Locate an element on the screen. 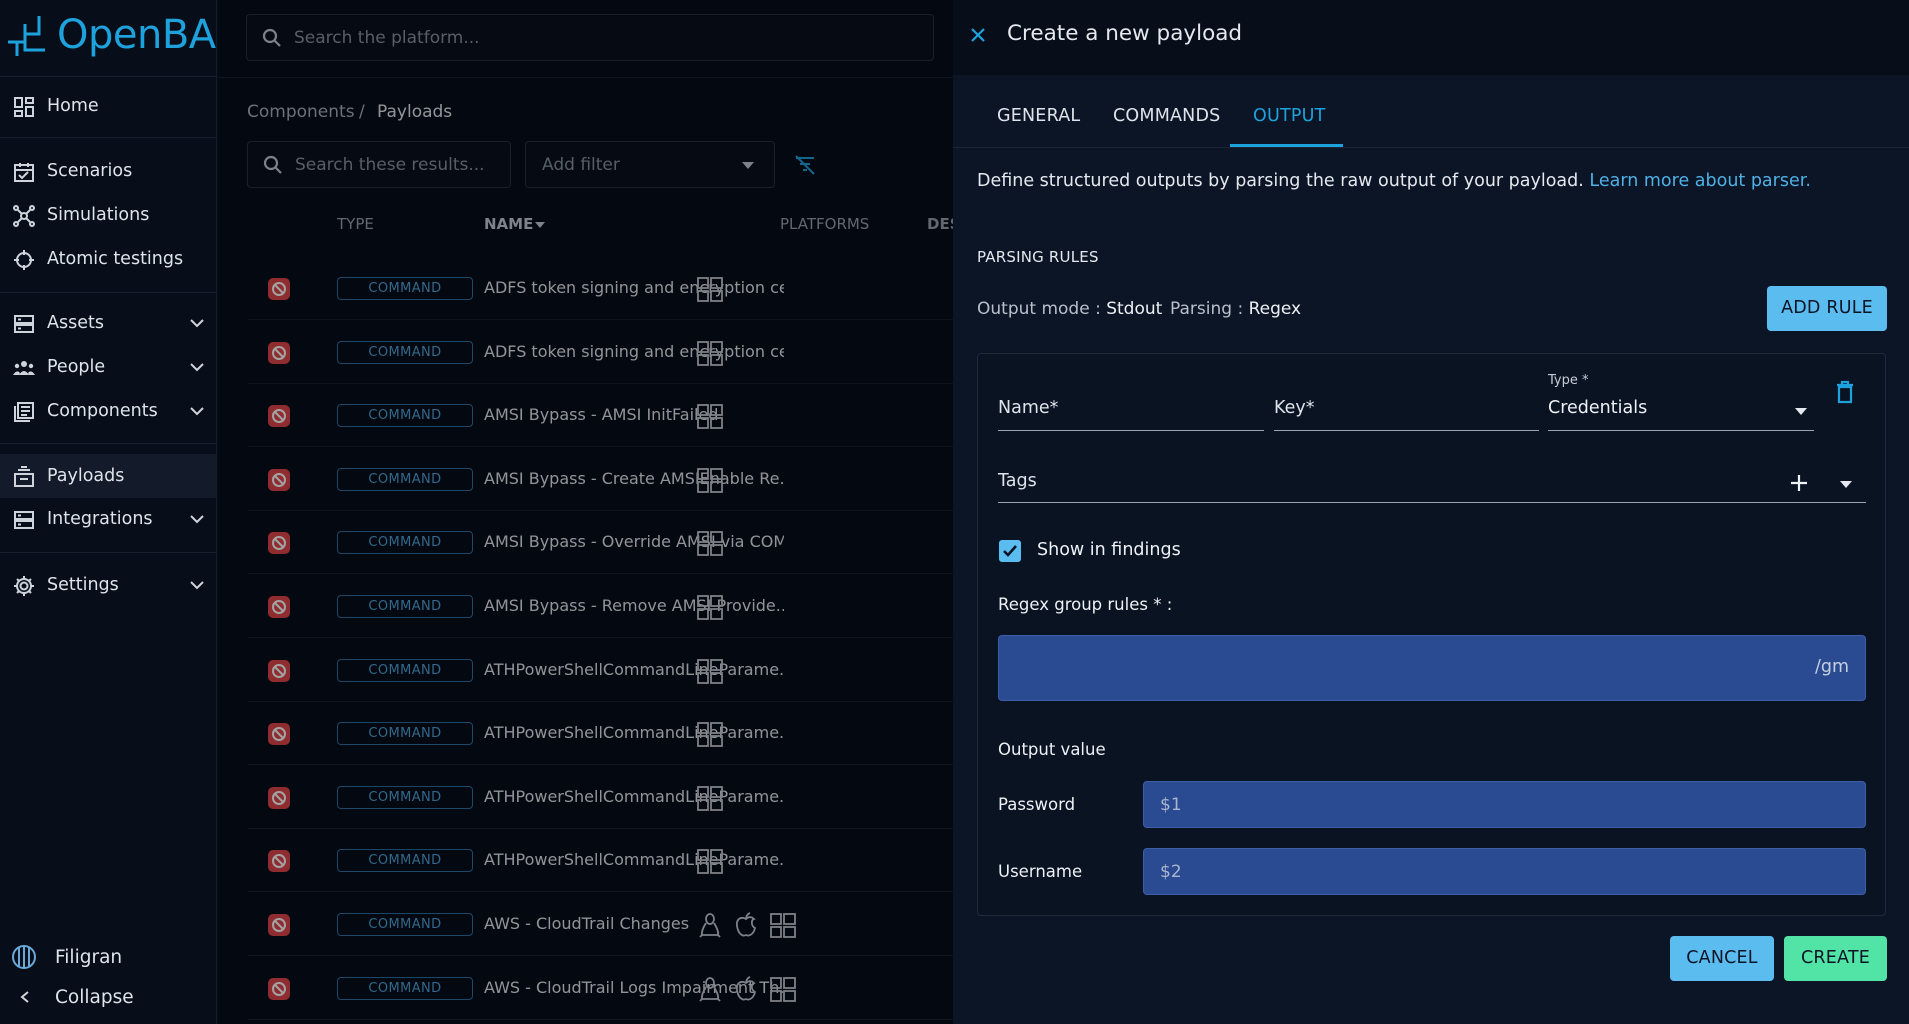 The image size is (1909, 1024). output-mode-info: Output mode : Stdout is located at coordinates (1069, 309).